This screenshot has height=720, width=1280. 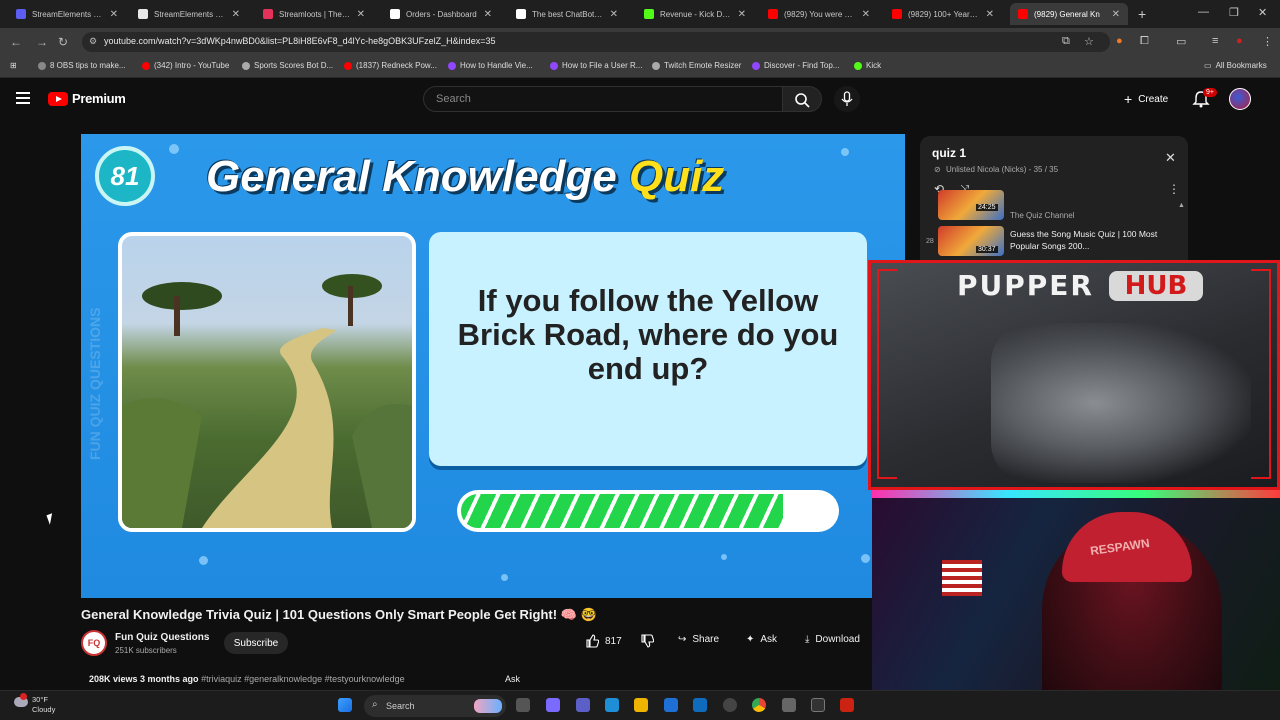 I want to click on teams-icon, so click(x=583, y=705).